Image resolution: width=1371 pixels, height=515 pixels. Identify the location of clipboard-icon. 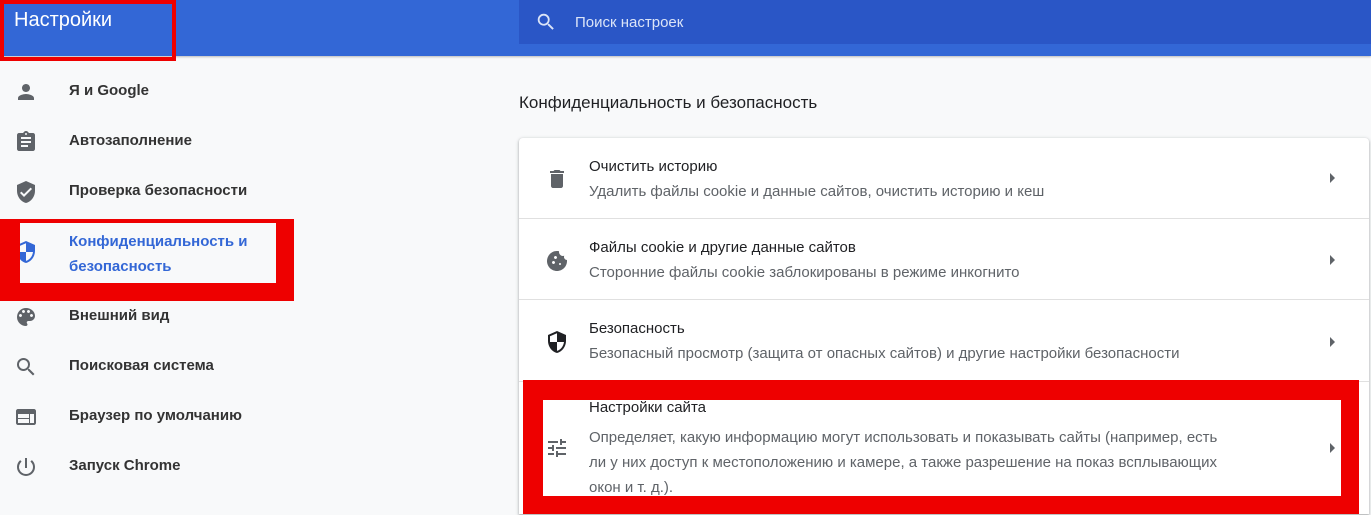
(26, 141).